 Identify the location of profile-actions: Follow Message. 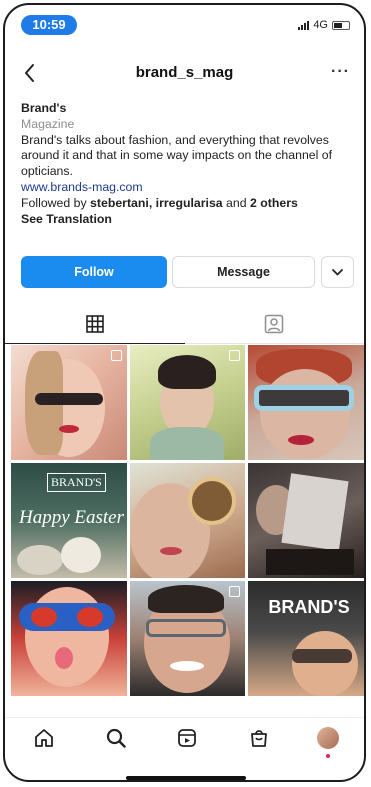
(187, 272).